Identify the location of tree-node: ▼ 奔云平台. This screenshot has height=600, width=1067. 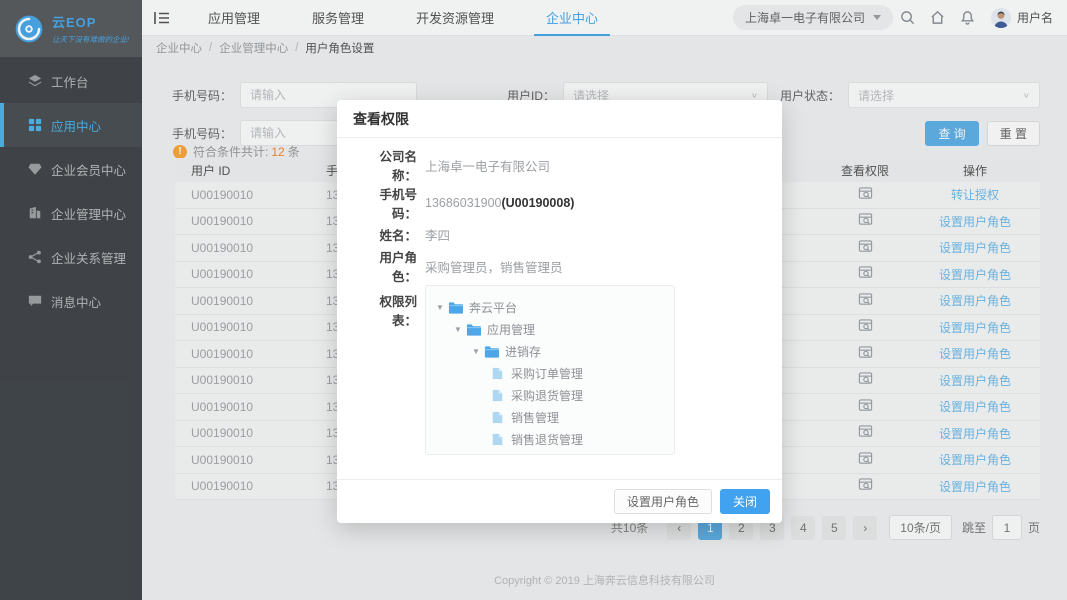
(550, 307).